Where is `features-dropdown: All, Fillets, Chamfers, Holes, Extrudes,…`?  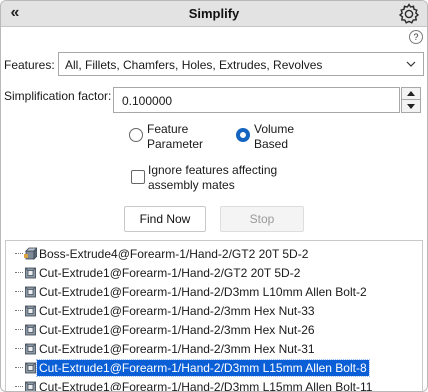 features-dropdown: All, Fillets, Chamfers, Holes, Extrudes,… is located at coordinates (241, 64).